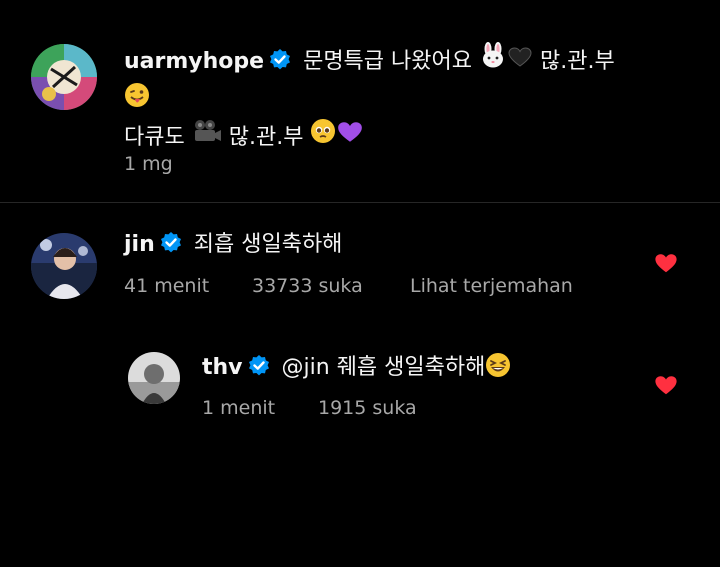 This screenshot has width=720, height=567. Describe the element at coordinates (154, 378) in the screenshot. I see `comment-avatar-thv` at that location.